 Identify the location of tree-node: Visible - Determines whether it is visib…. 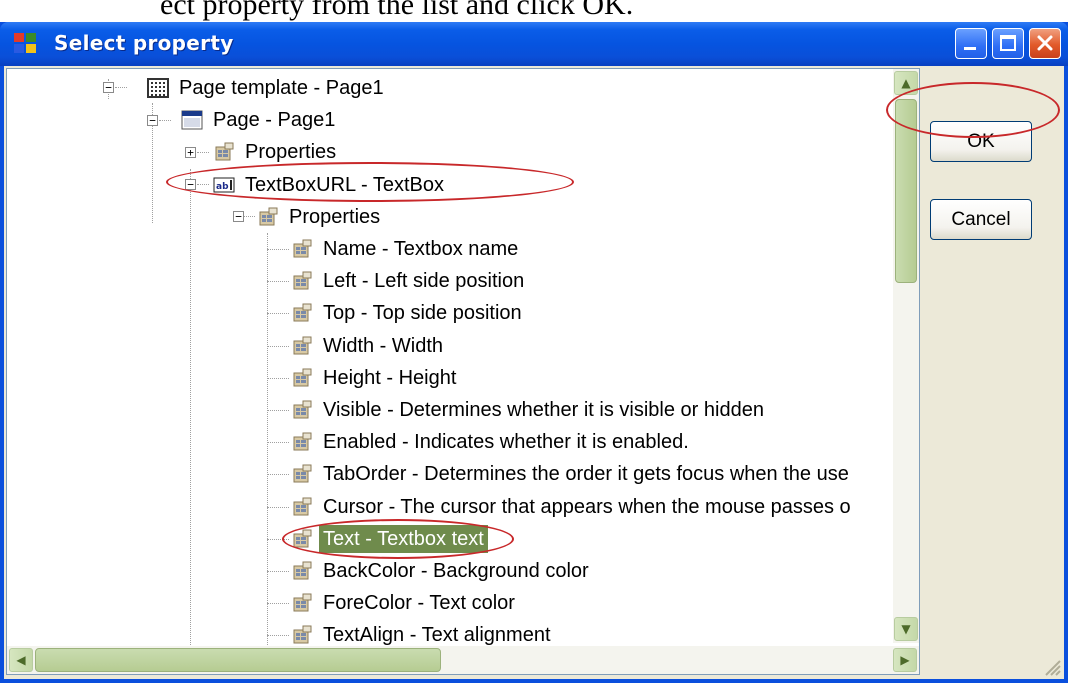
(529, 410).